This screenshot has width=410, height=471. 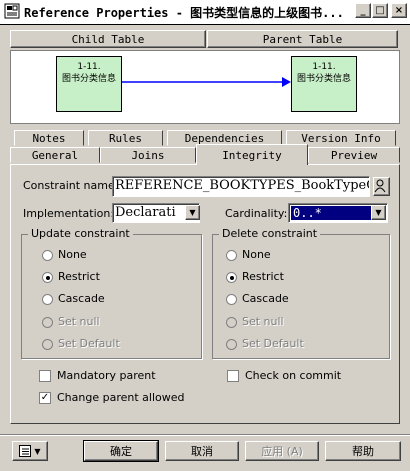 What do you see at coordinates (79, 276) in the screenshot?
I see `update-restrict-label: Restrict` at bounding box center [79, 276].